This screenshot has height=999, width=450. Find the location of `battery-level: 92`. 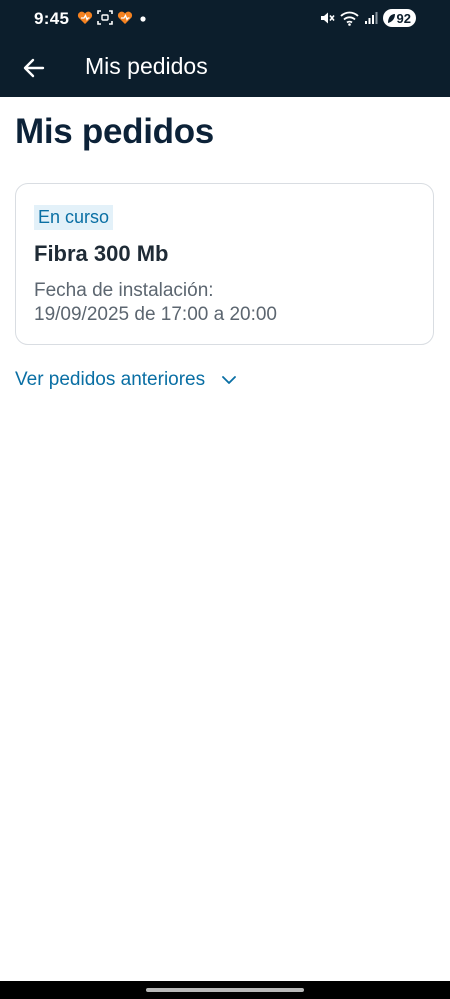

battery-level: 92 is located at coordinates (403, 18).